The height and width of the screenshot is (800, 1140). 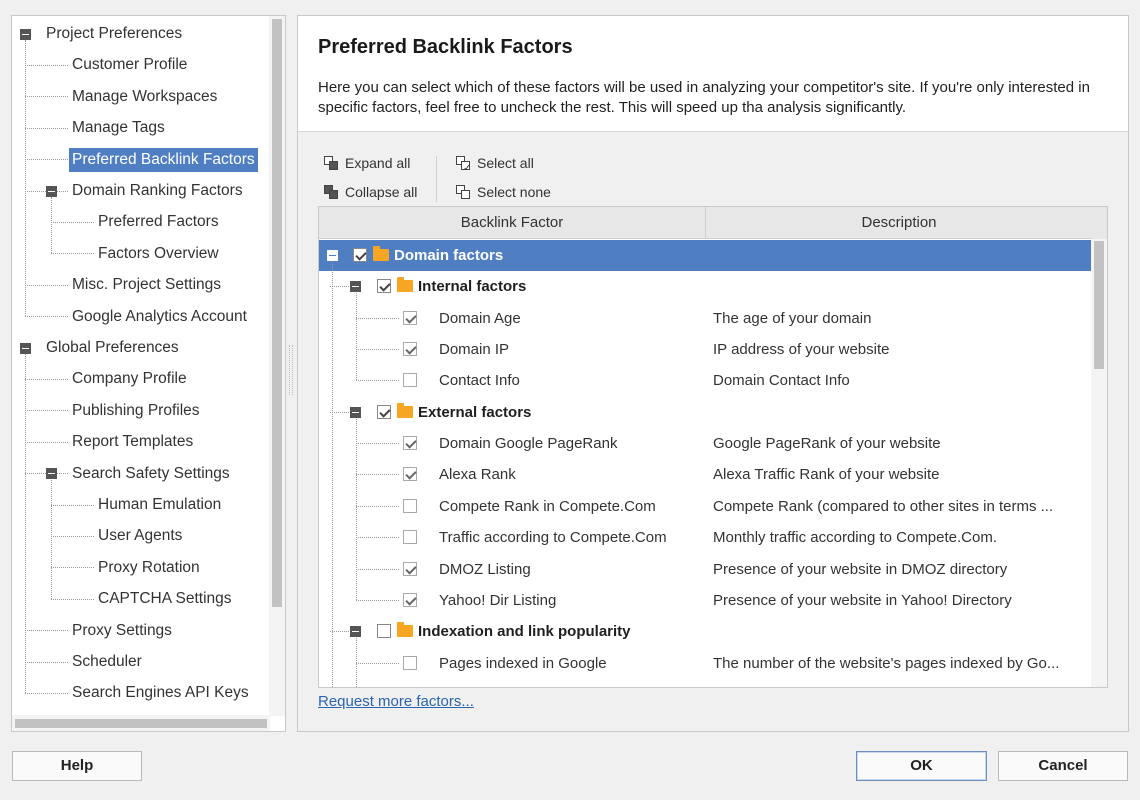 I want to click on tree-item: Search Engines API Keys, so click(x=160, y=692).